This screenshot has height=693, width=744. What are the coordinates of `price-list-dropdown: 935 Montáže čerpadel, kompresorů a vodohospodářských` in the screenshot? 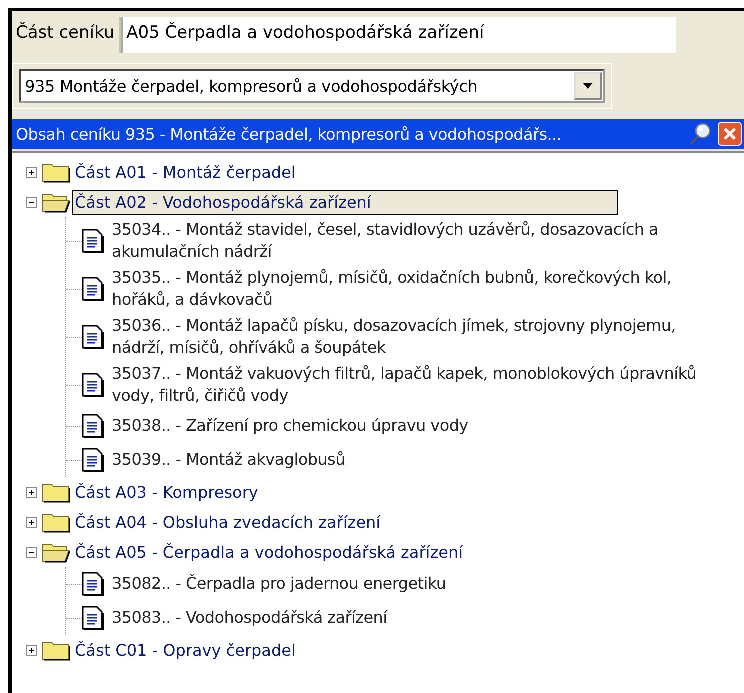 It's located at (312, 86).